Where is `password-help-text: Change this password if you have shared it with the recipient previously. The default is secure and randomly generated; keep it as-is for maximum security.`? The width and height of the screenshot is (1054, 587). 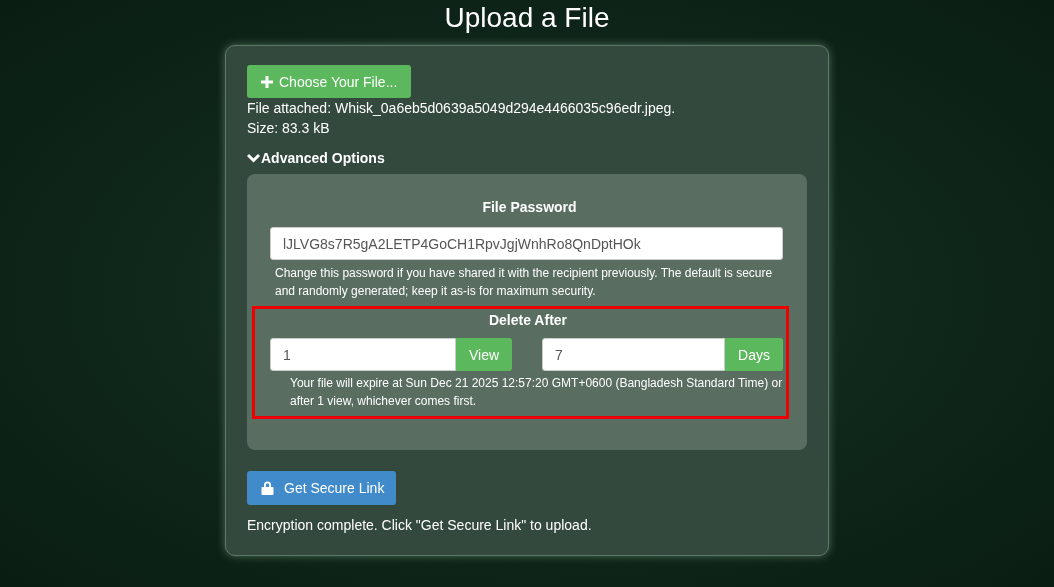
password-help-text: Change this password if you have shared it with the recipient previously. The default is secure and randomly generated; keep it as-is for maximum security. is located at coordinates (524, 282).